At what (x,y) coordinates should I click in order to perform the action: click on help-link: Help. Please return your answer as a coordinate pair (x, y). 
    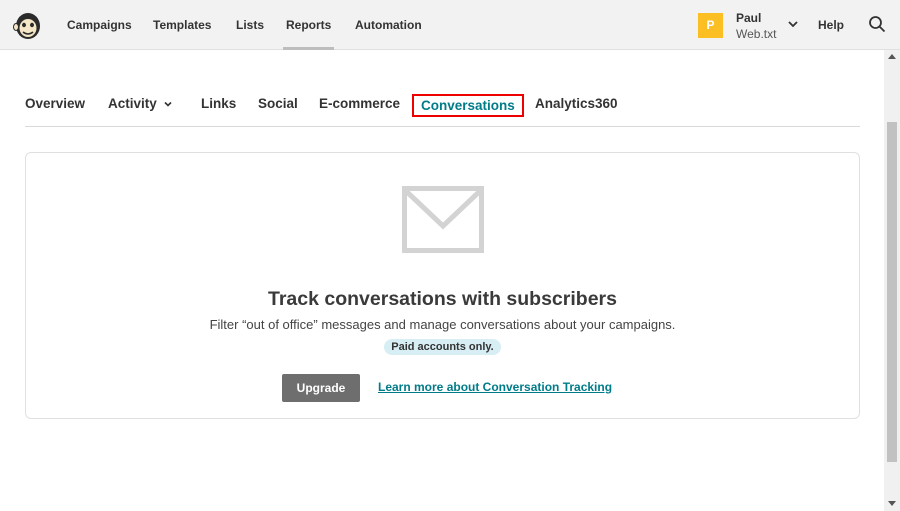
    Looking at the image, I should click on (831, 25).